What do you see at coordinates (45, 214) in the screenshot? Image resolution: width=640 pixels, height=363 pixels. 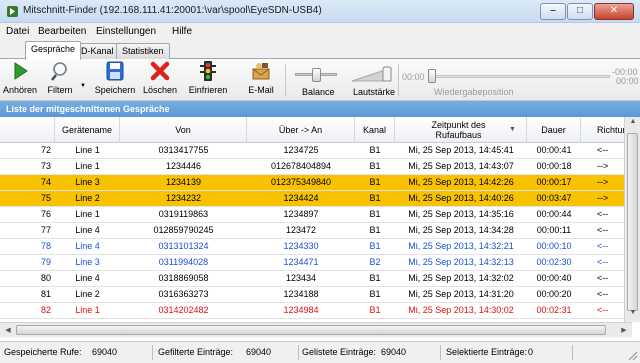 I see `row-index: 76` at bounding box center [45, 214].